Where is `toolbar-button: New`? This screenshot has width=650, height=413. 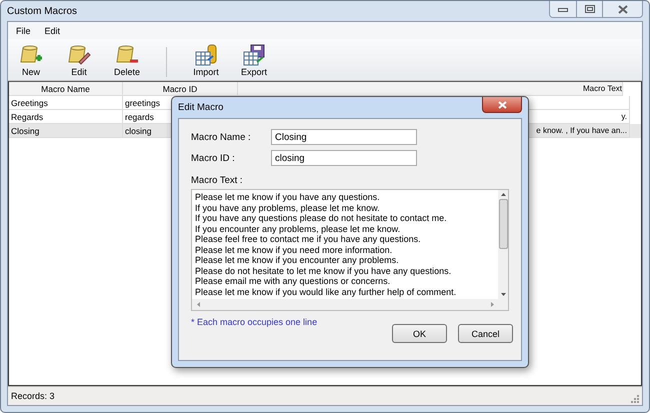
toolbar-button: New is located at coordinates (31, 60).